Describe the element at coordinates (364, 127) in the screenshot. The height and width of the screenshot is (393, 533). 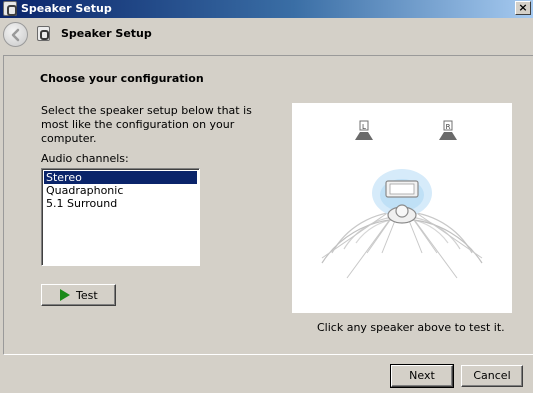
I see `left-speaker-label: L` at that location.